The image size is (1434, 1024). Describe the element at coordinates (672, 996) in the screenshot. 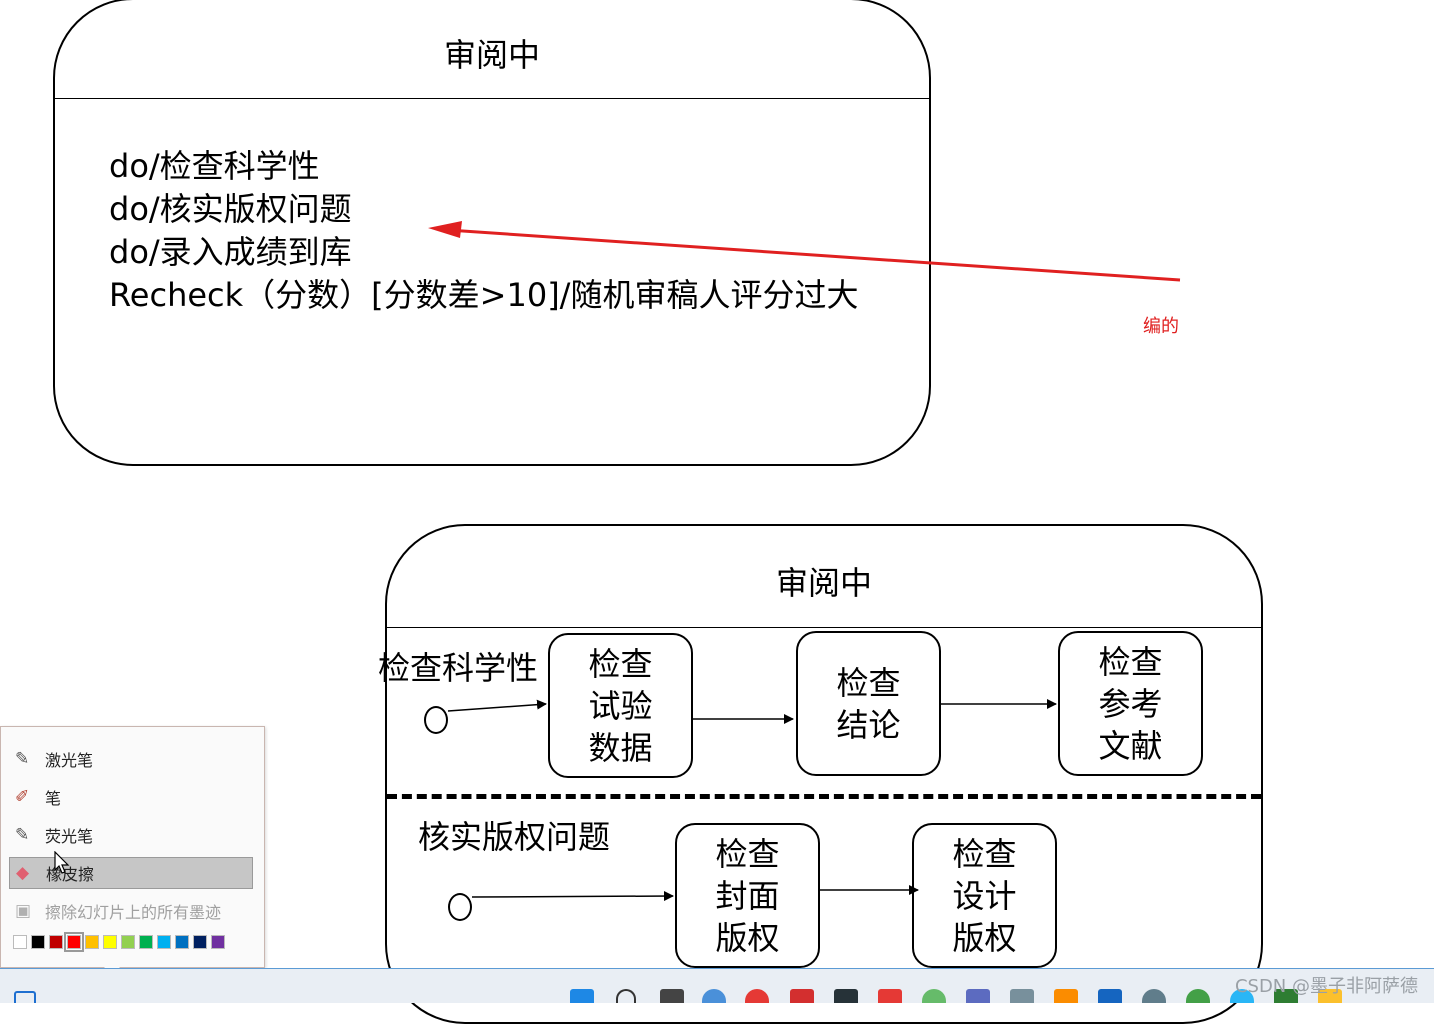

I see `task-view-icon` at that location.